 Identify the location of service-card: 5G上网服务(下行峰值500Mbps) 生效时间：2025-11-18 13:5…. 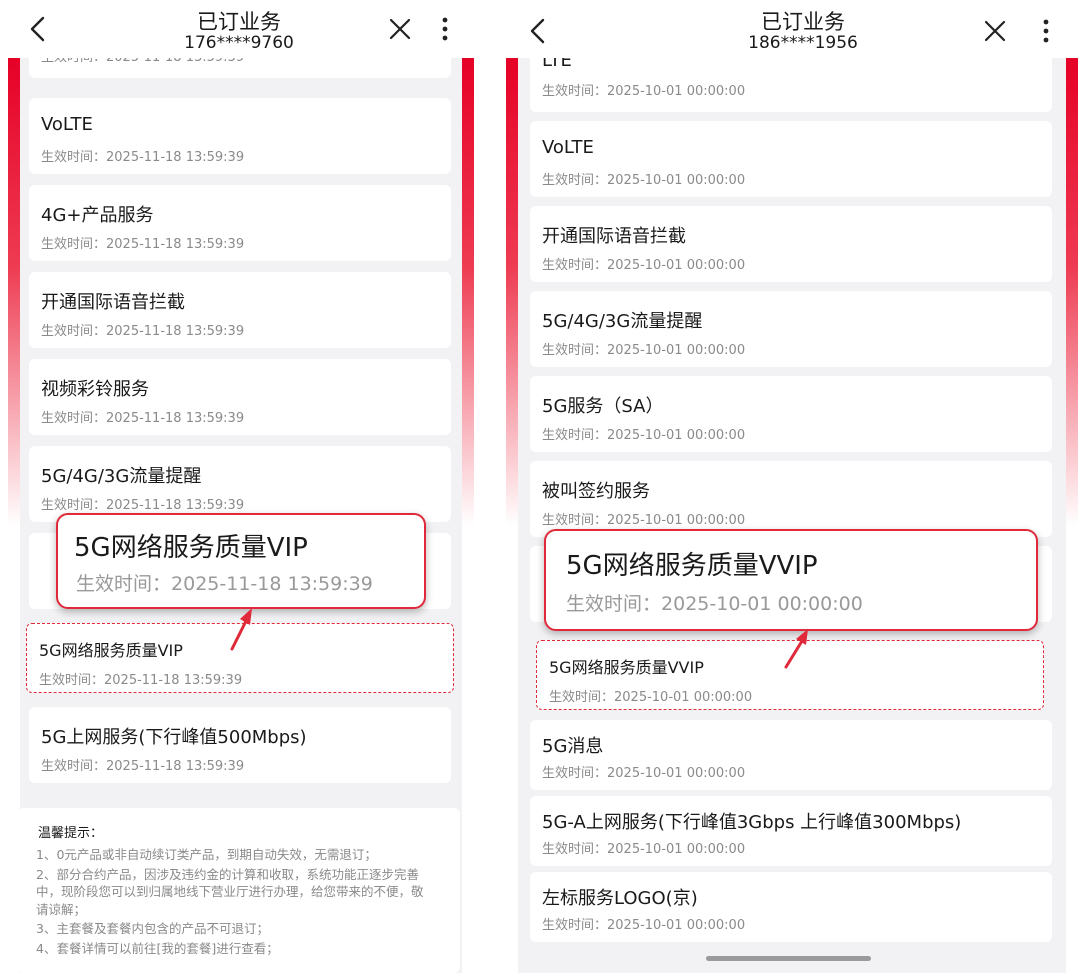
(240, 745).